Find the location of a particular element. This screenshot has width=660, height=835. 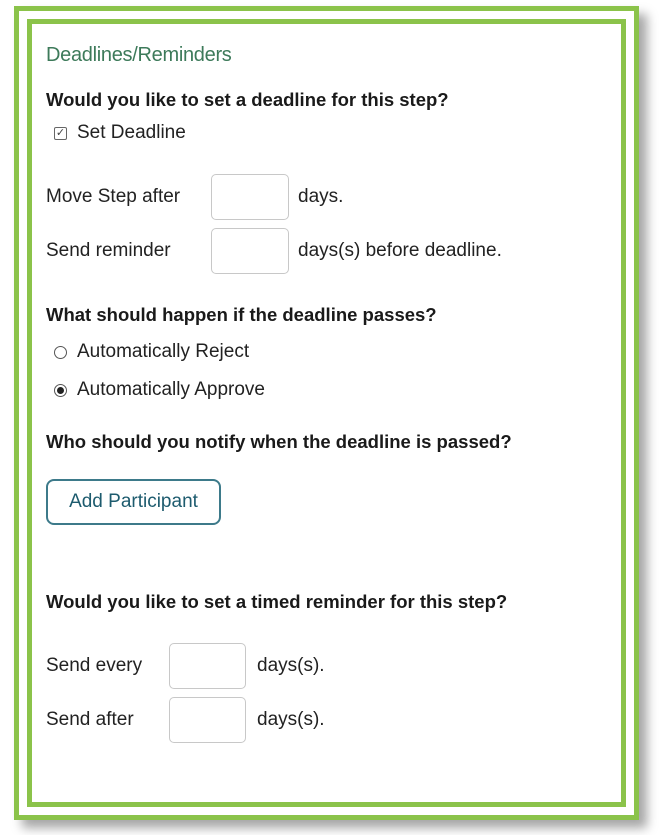

auto-approve-label: Automatically Approve is located at coordinates (171, 389).